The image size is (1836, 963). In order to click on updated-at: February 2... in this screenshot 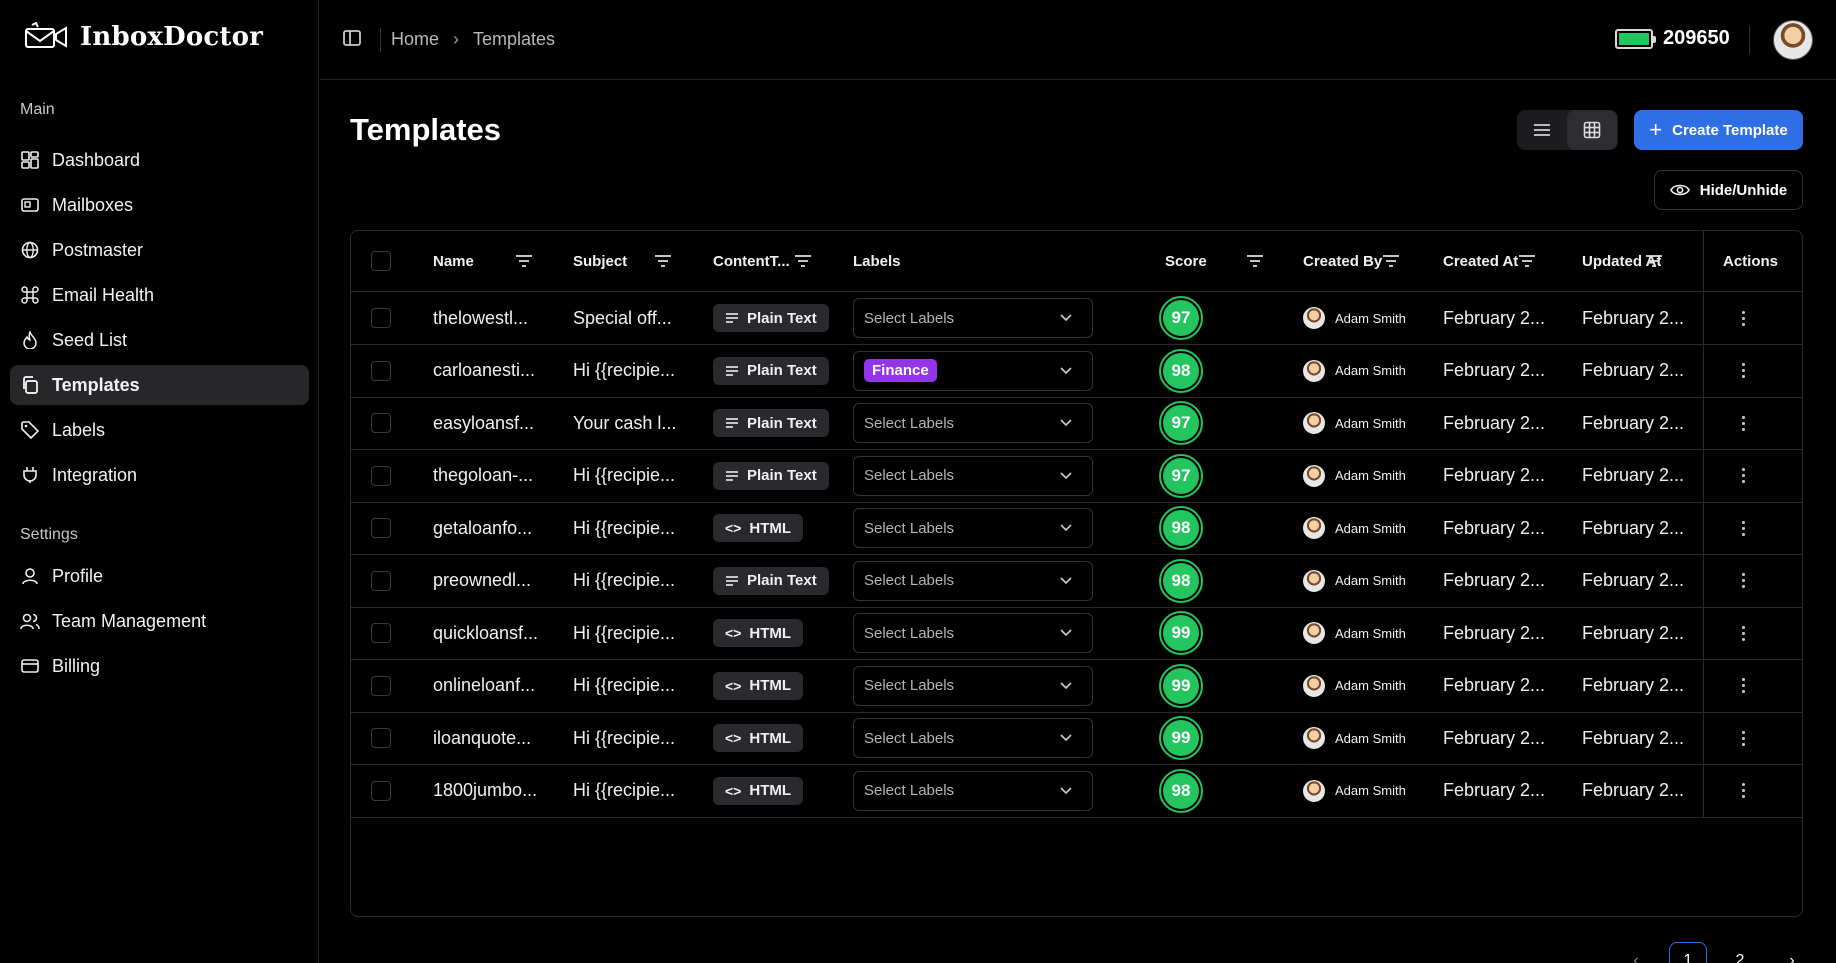, I will do `click(1633, 527)`.